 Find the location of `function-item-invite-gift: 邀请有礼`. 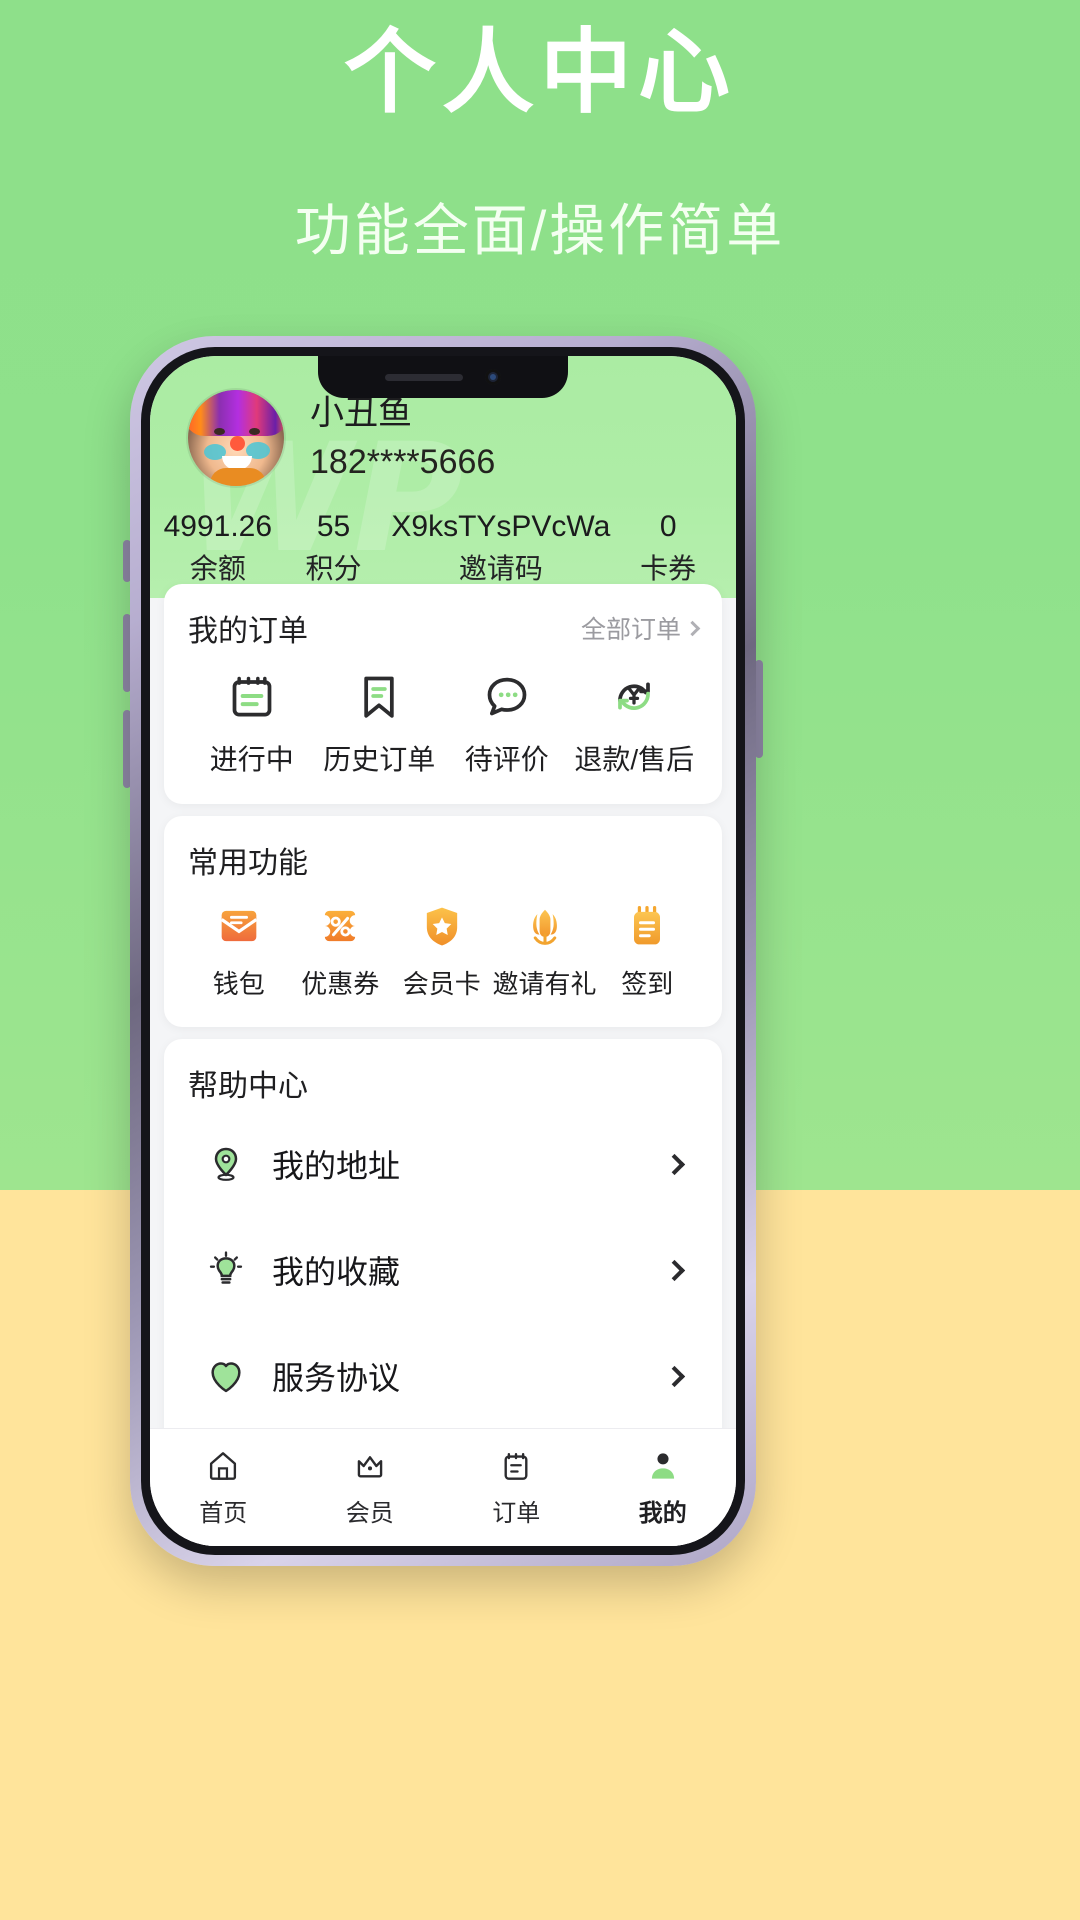

function-item-invite-gift: 邀请有礼 is located at coordinates (545, 950).